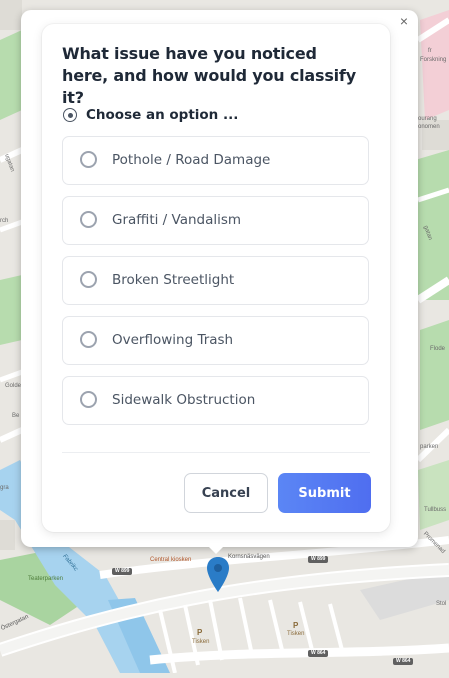  What do you see at coordinates (177, 220) in the screenshot?
I see `option-label: Graffiti / Vandalism` at bounding box center [177, 220].